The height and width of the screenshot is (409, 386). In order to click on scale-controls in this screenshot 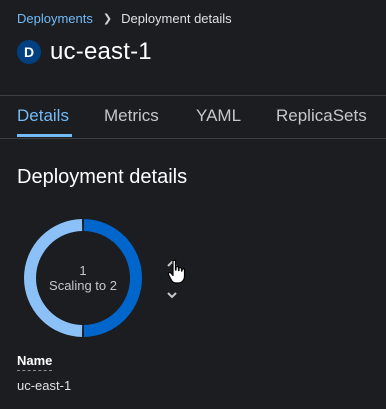, I will do `click(173, 281)`.